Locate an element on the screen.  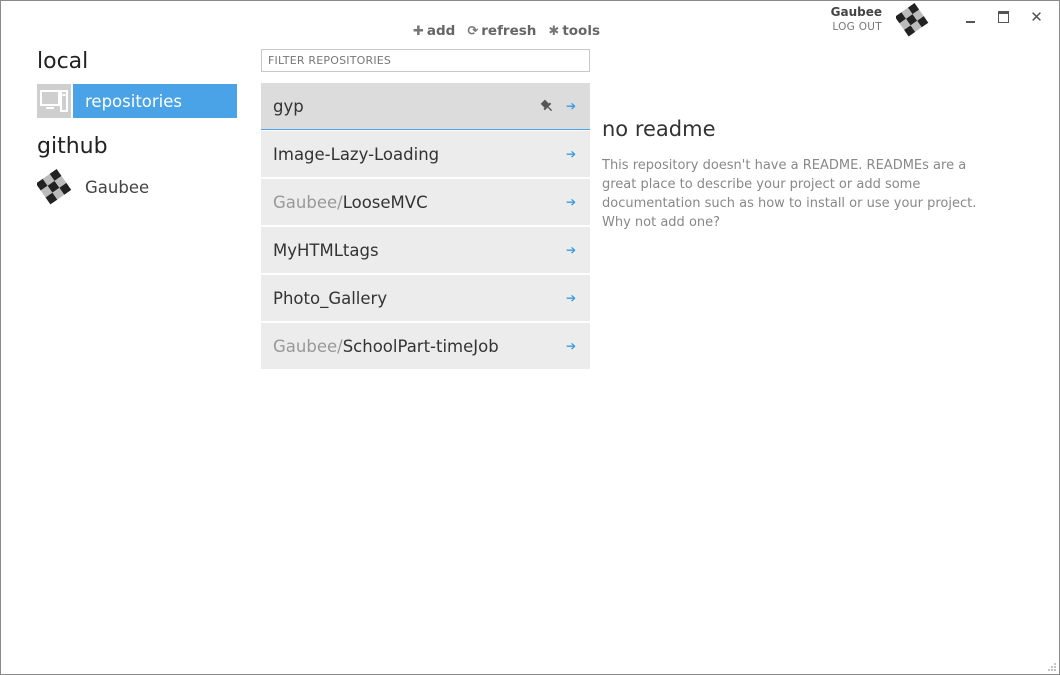
minimize-icon is located at coordinates (970, 22).